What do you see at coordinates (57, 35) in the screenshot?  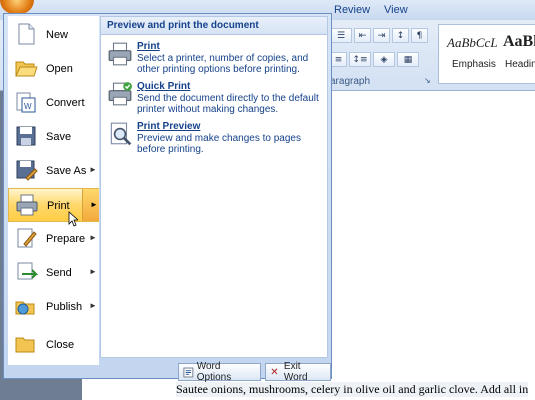 I see `command-label: New` at bounding box center [57, 35].